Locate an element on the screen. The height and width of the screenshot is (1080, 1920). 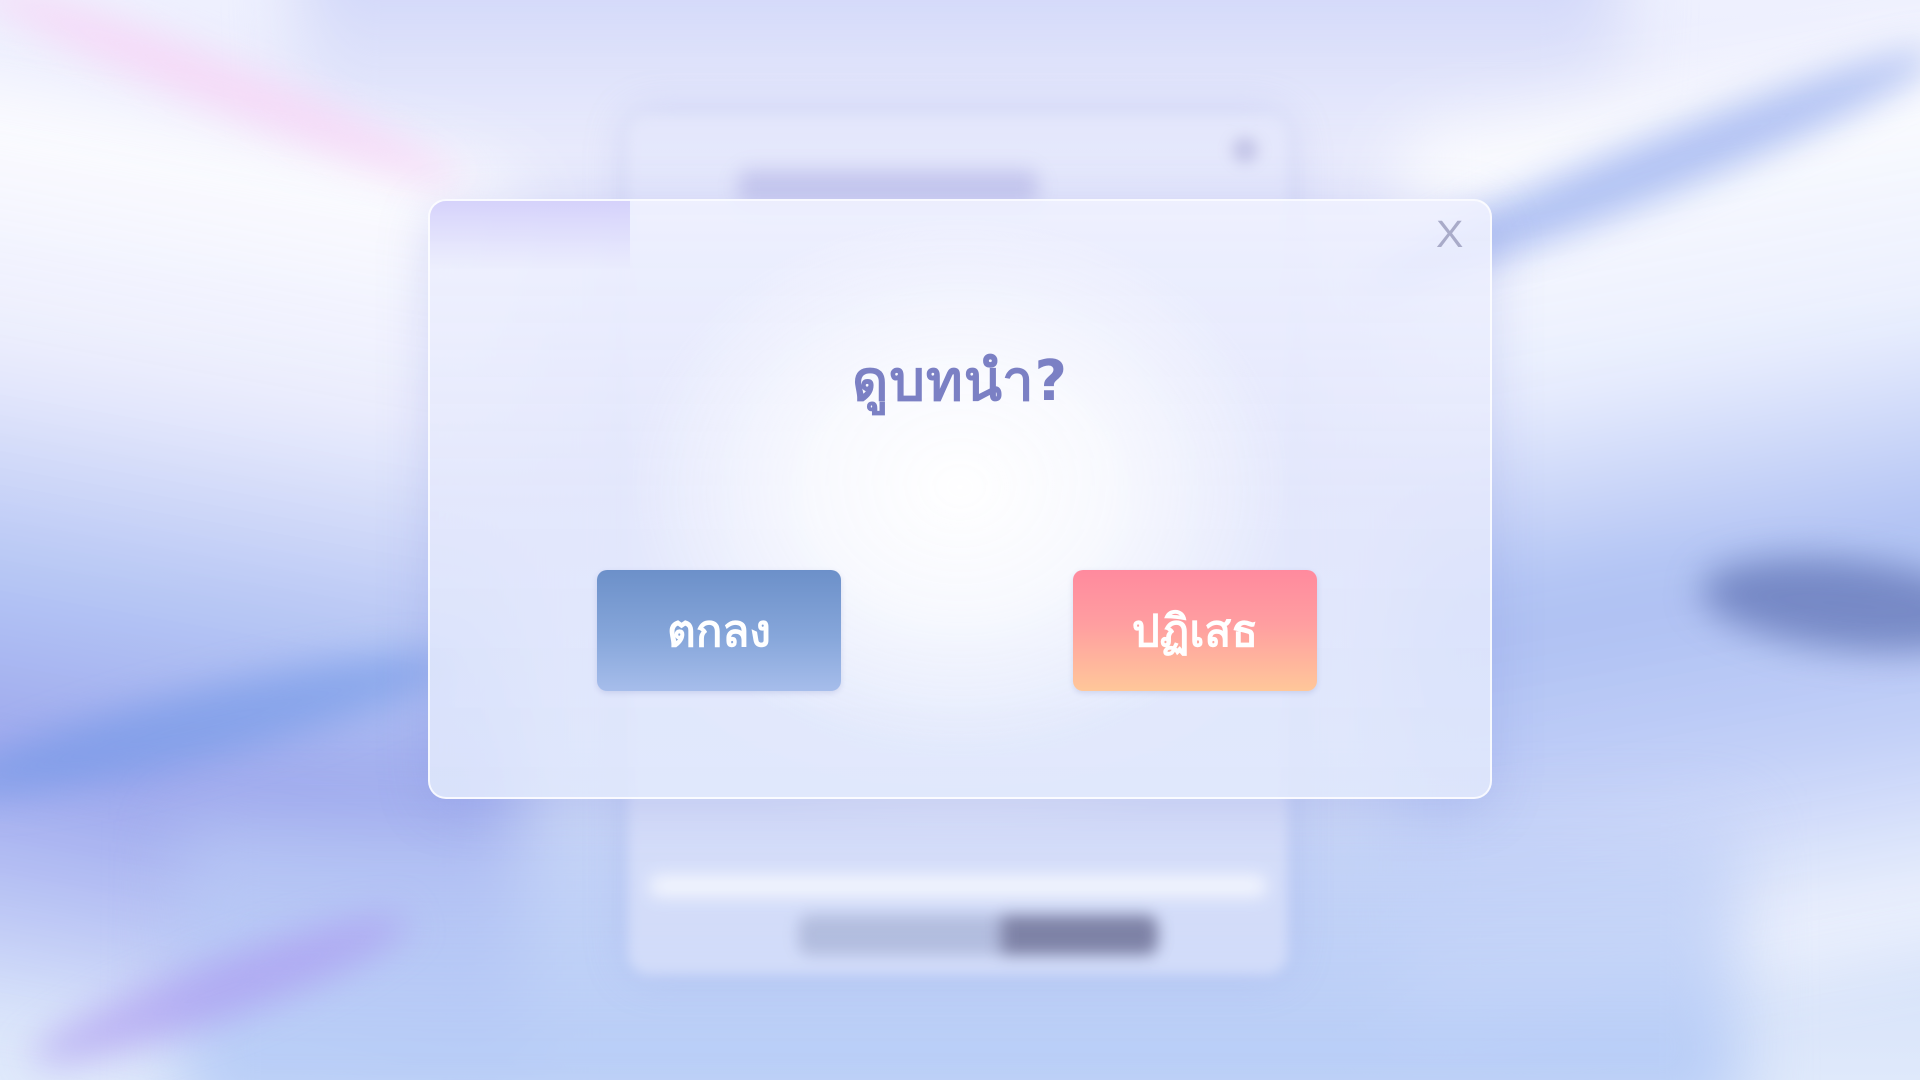
dialog-corner-glow is located at coordinates (530, 236).